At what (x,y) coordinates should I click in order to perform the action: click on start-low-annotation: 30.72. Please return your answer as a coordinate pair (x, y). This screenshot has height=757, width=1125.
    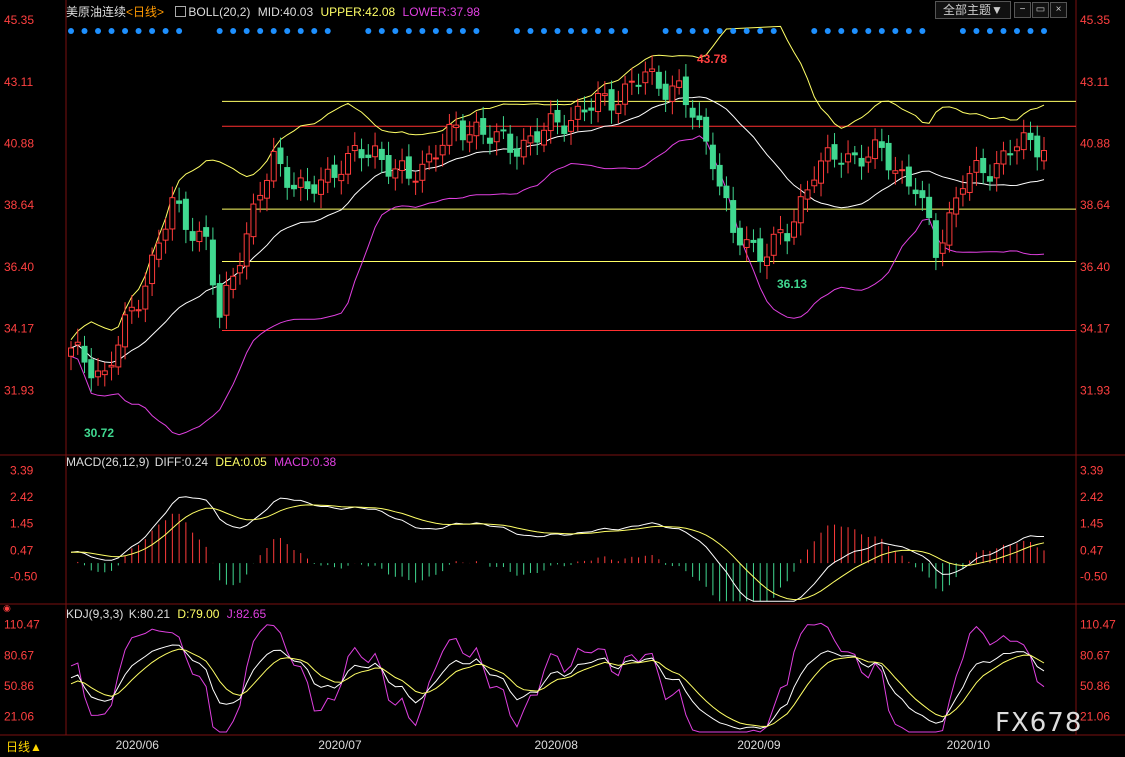
    Looking at the image, I should click on (99, 433).